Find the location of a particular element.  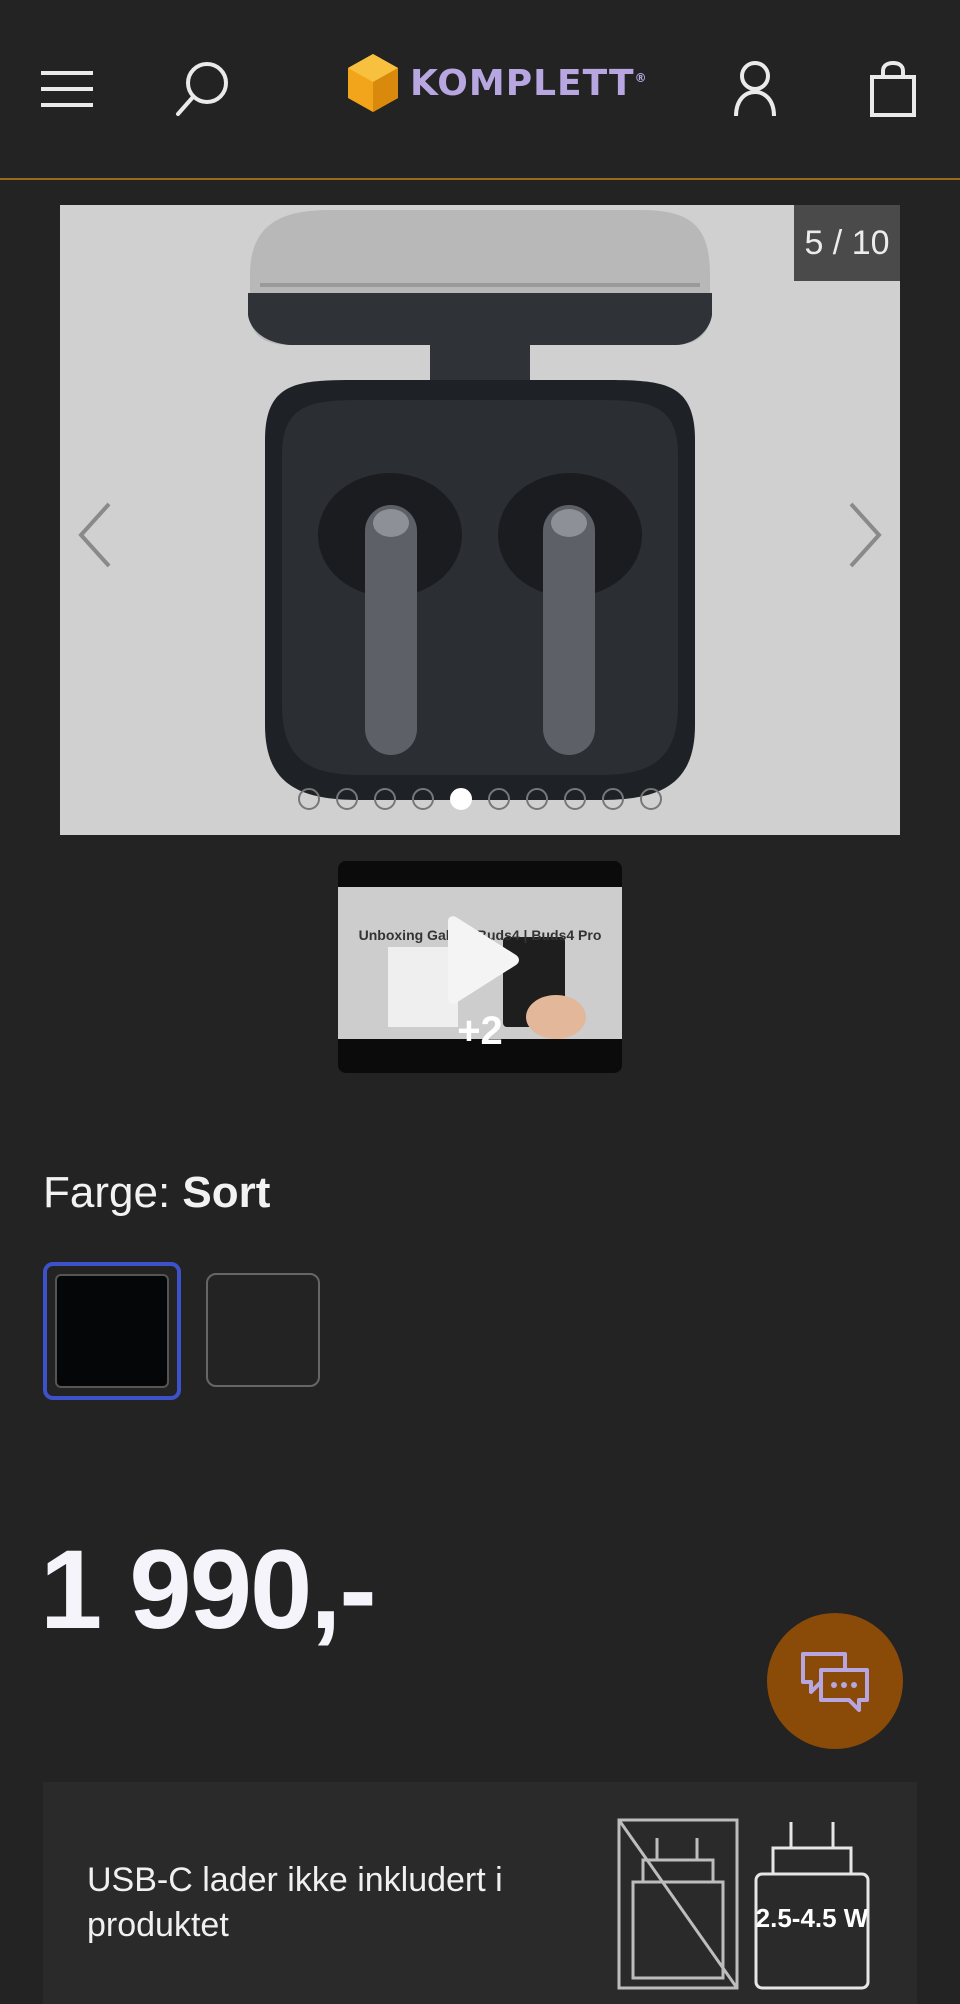

prev-image-button is located at coordinates (95, 535).